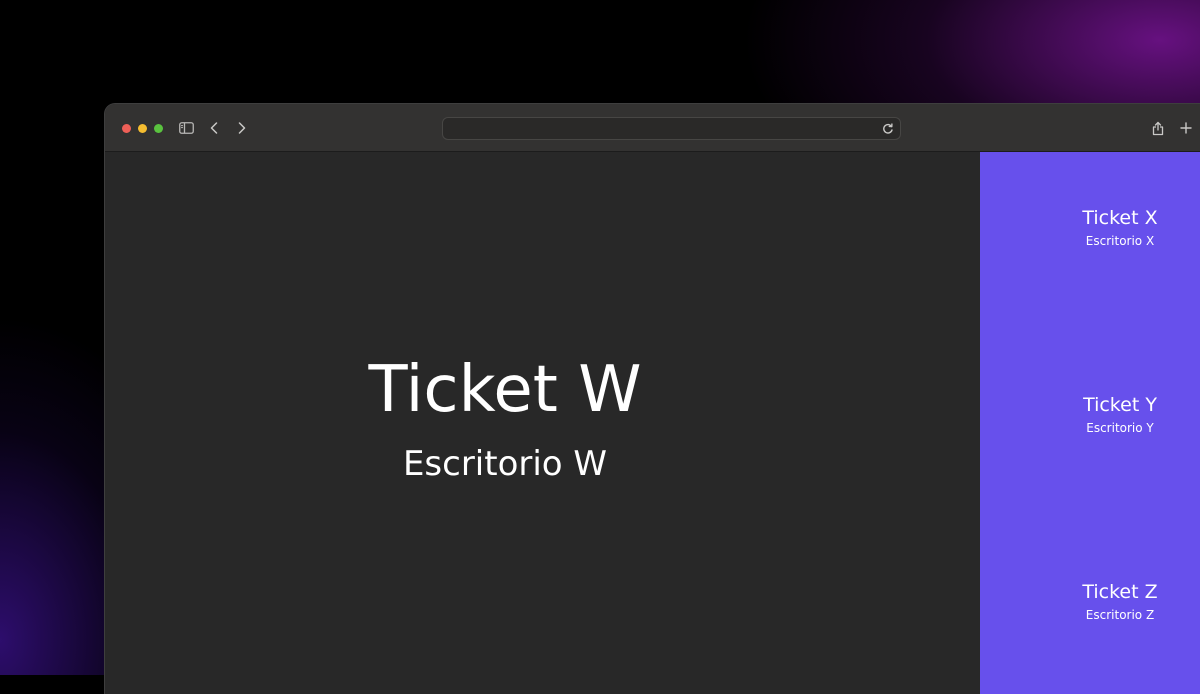 This screenshot has width=1200, height=694. What do you see at coordinates (242, 128) in the screenshot?
I see `forward-icon` at bounding box center [242, 128].